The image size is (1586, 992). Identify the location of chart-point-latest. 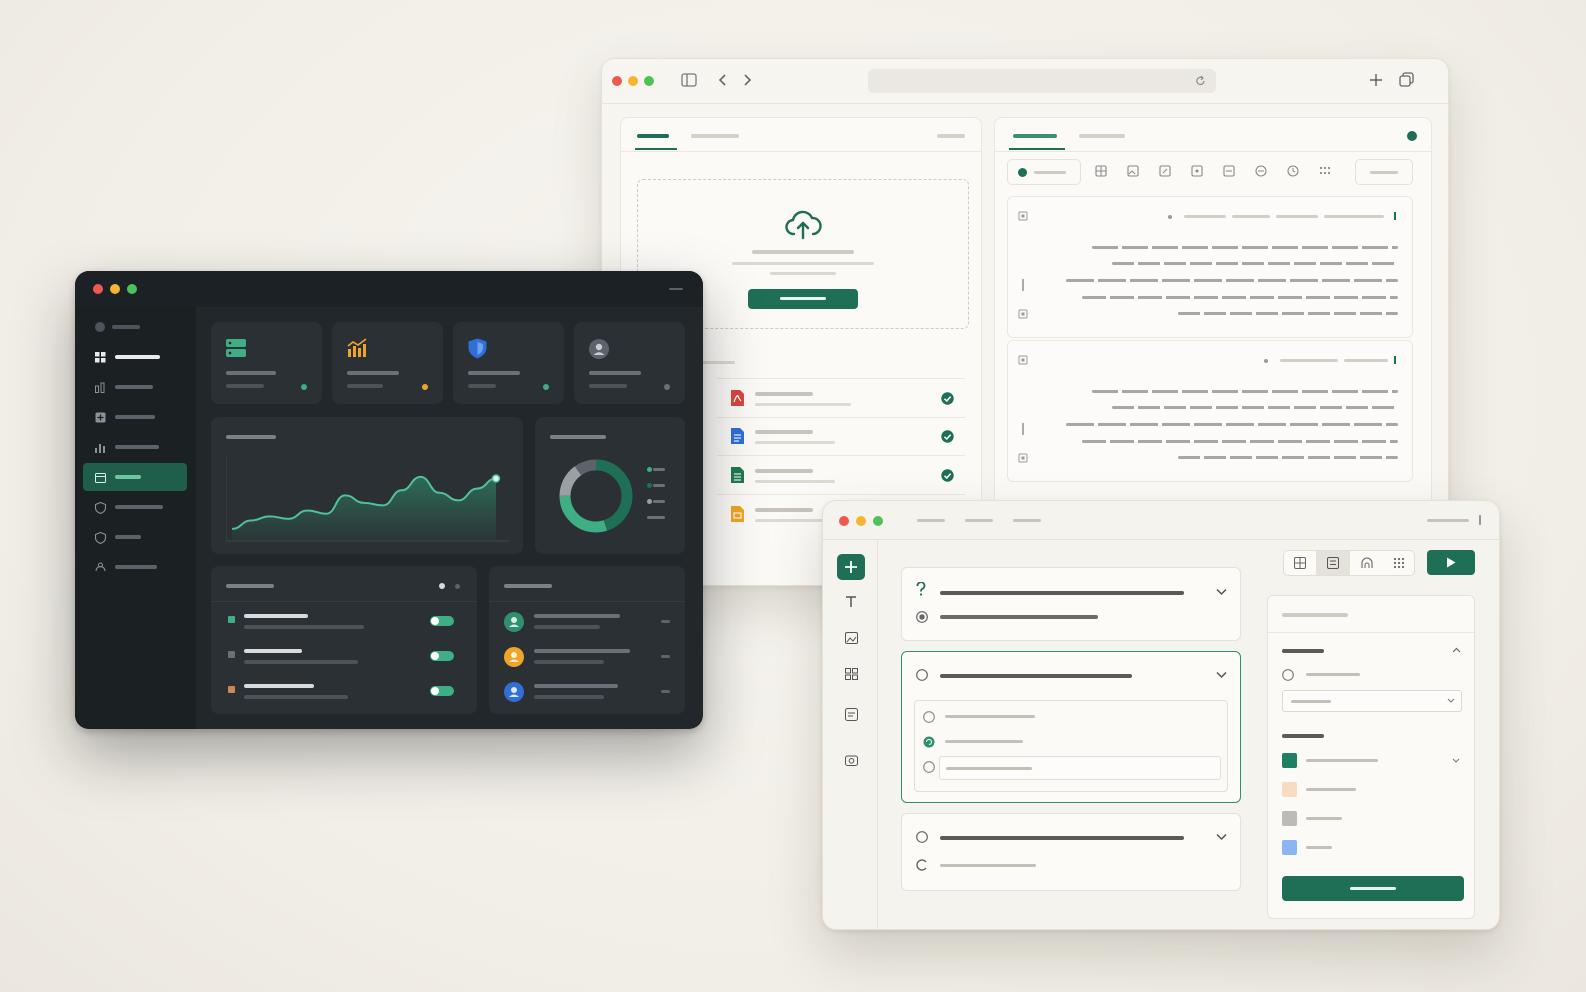
(496, 478).